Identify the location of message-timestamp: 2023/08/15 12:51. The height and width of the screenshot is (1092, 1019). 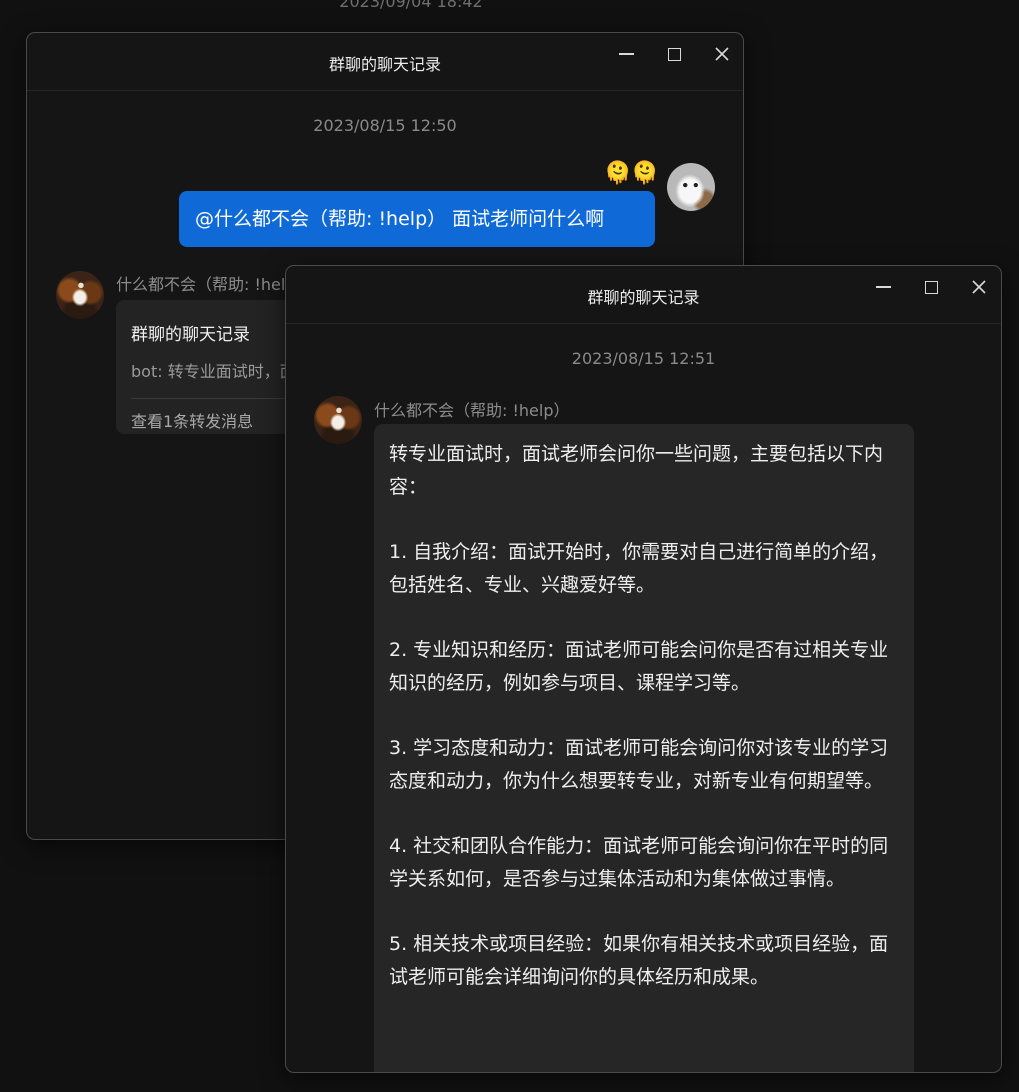
(643, 358).